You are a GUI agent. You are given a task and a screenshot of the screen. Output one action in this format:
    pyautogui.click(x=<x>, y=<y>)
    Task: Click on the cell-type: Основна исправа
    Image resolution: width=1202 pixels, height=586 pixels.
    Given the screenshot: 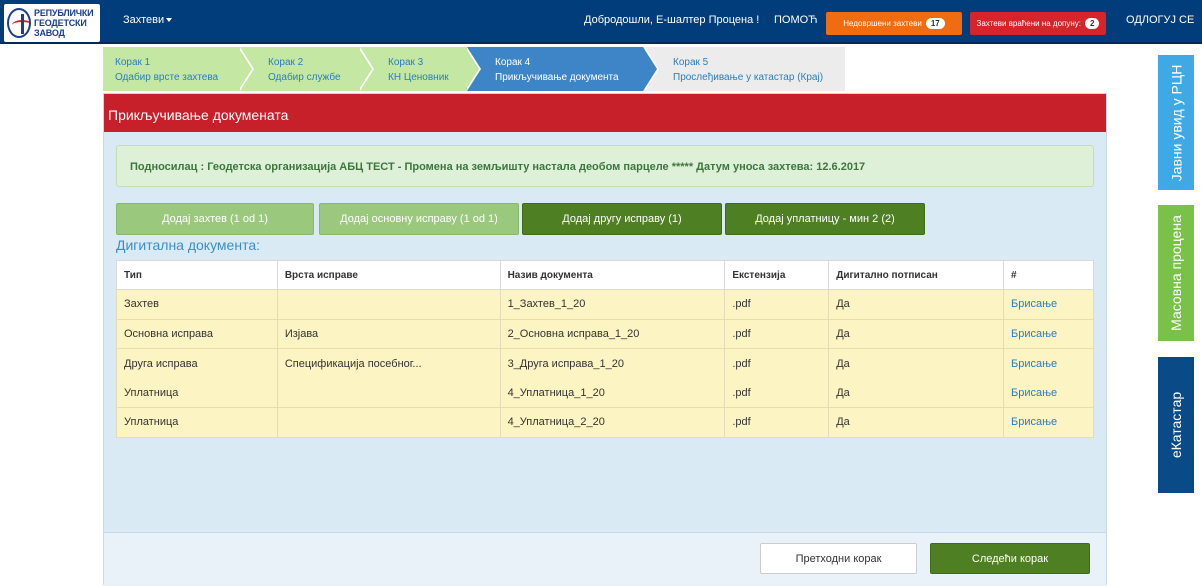 What is the action you would take?
    pyautogui.click(x=197, y=334)
    